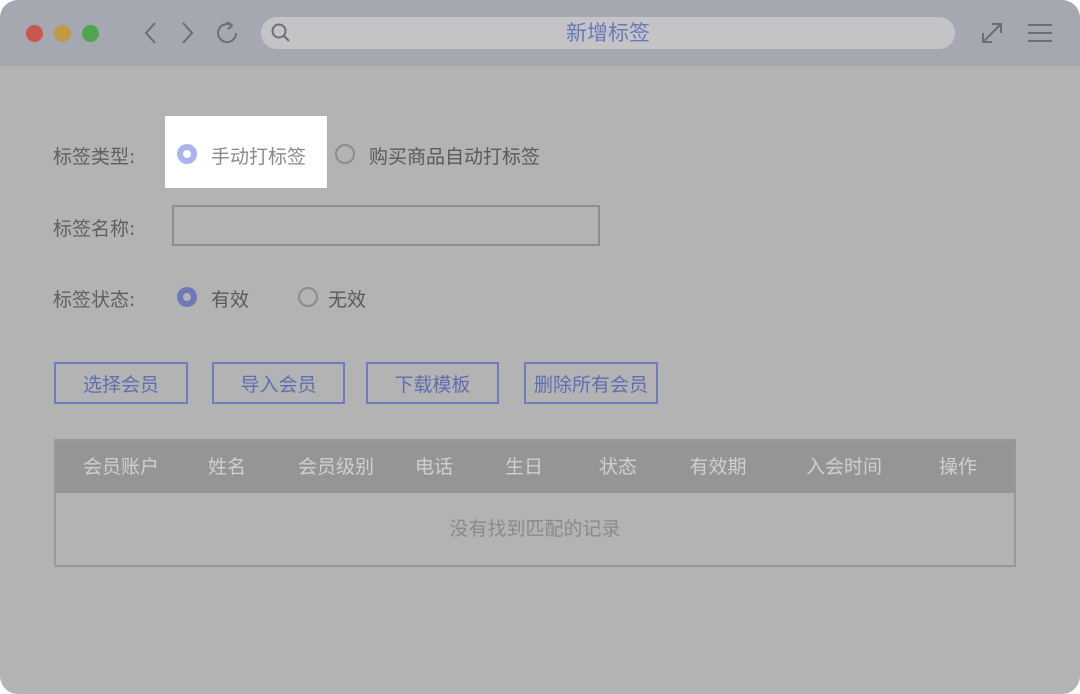  What do you see at coordinates (227, 33) in the screenshot?
I see `reload-icon` at bounding box center [227, 33].